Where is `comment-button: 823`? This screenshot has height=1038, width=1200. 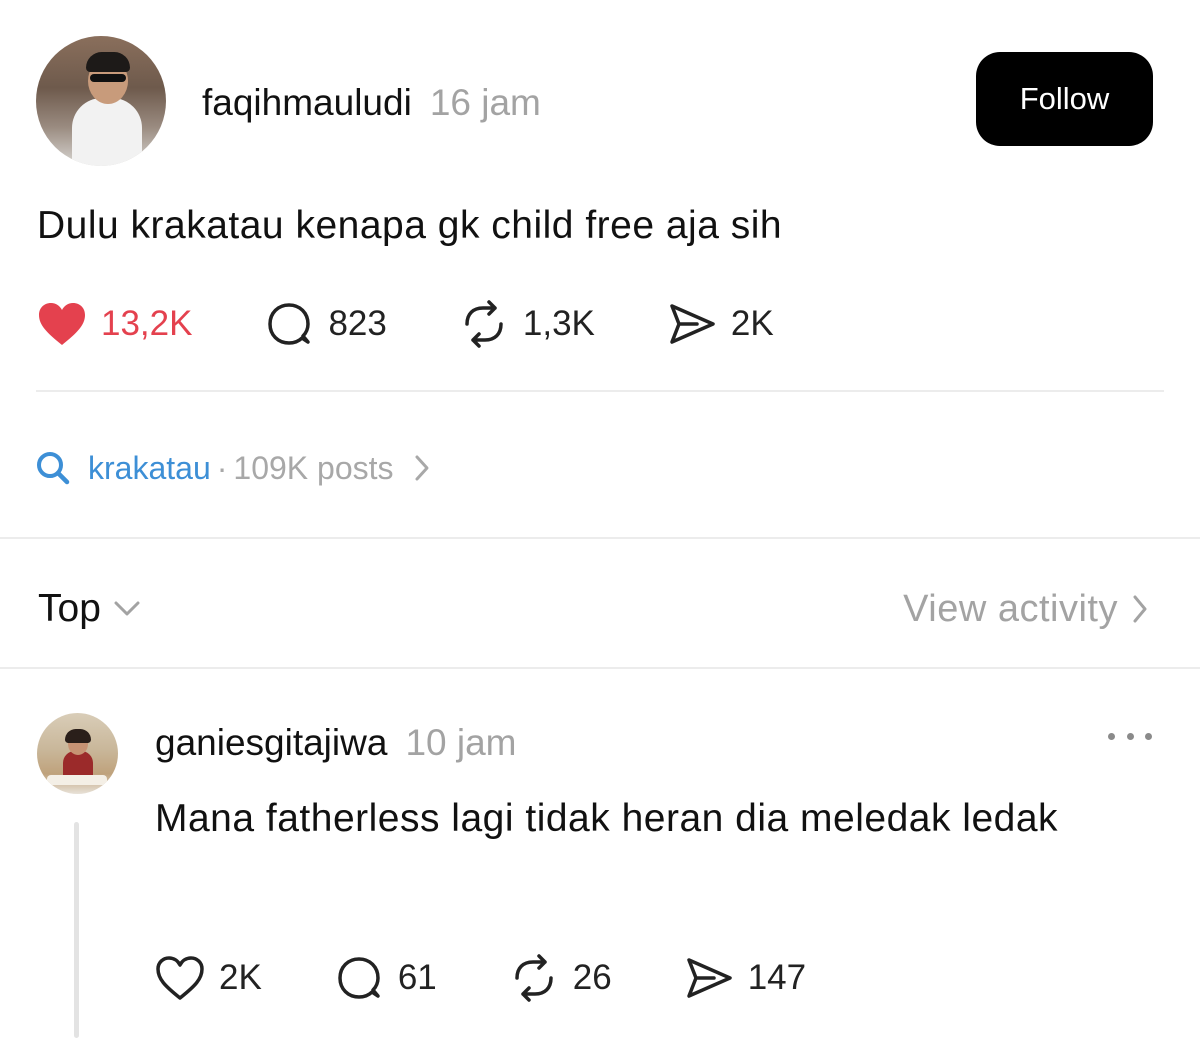
comment-button: 823 is located at coordinates (325, 324).